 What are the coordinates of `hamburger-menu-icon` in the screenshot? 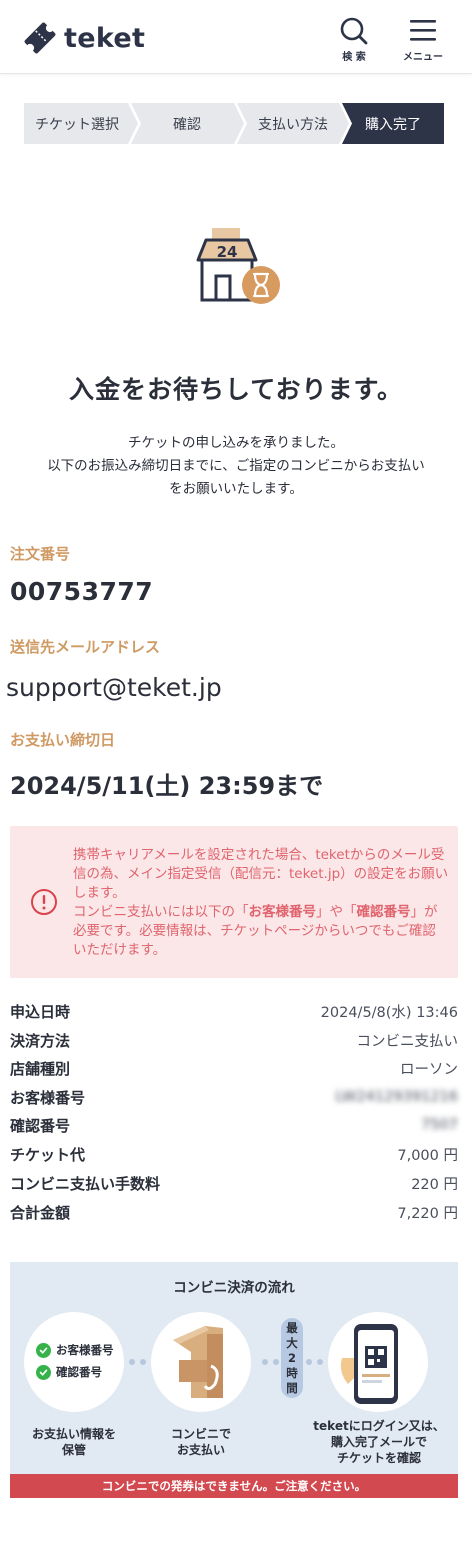 It's located at (423, 30).